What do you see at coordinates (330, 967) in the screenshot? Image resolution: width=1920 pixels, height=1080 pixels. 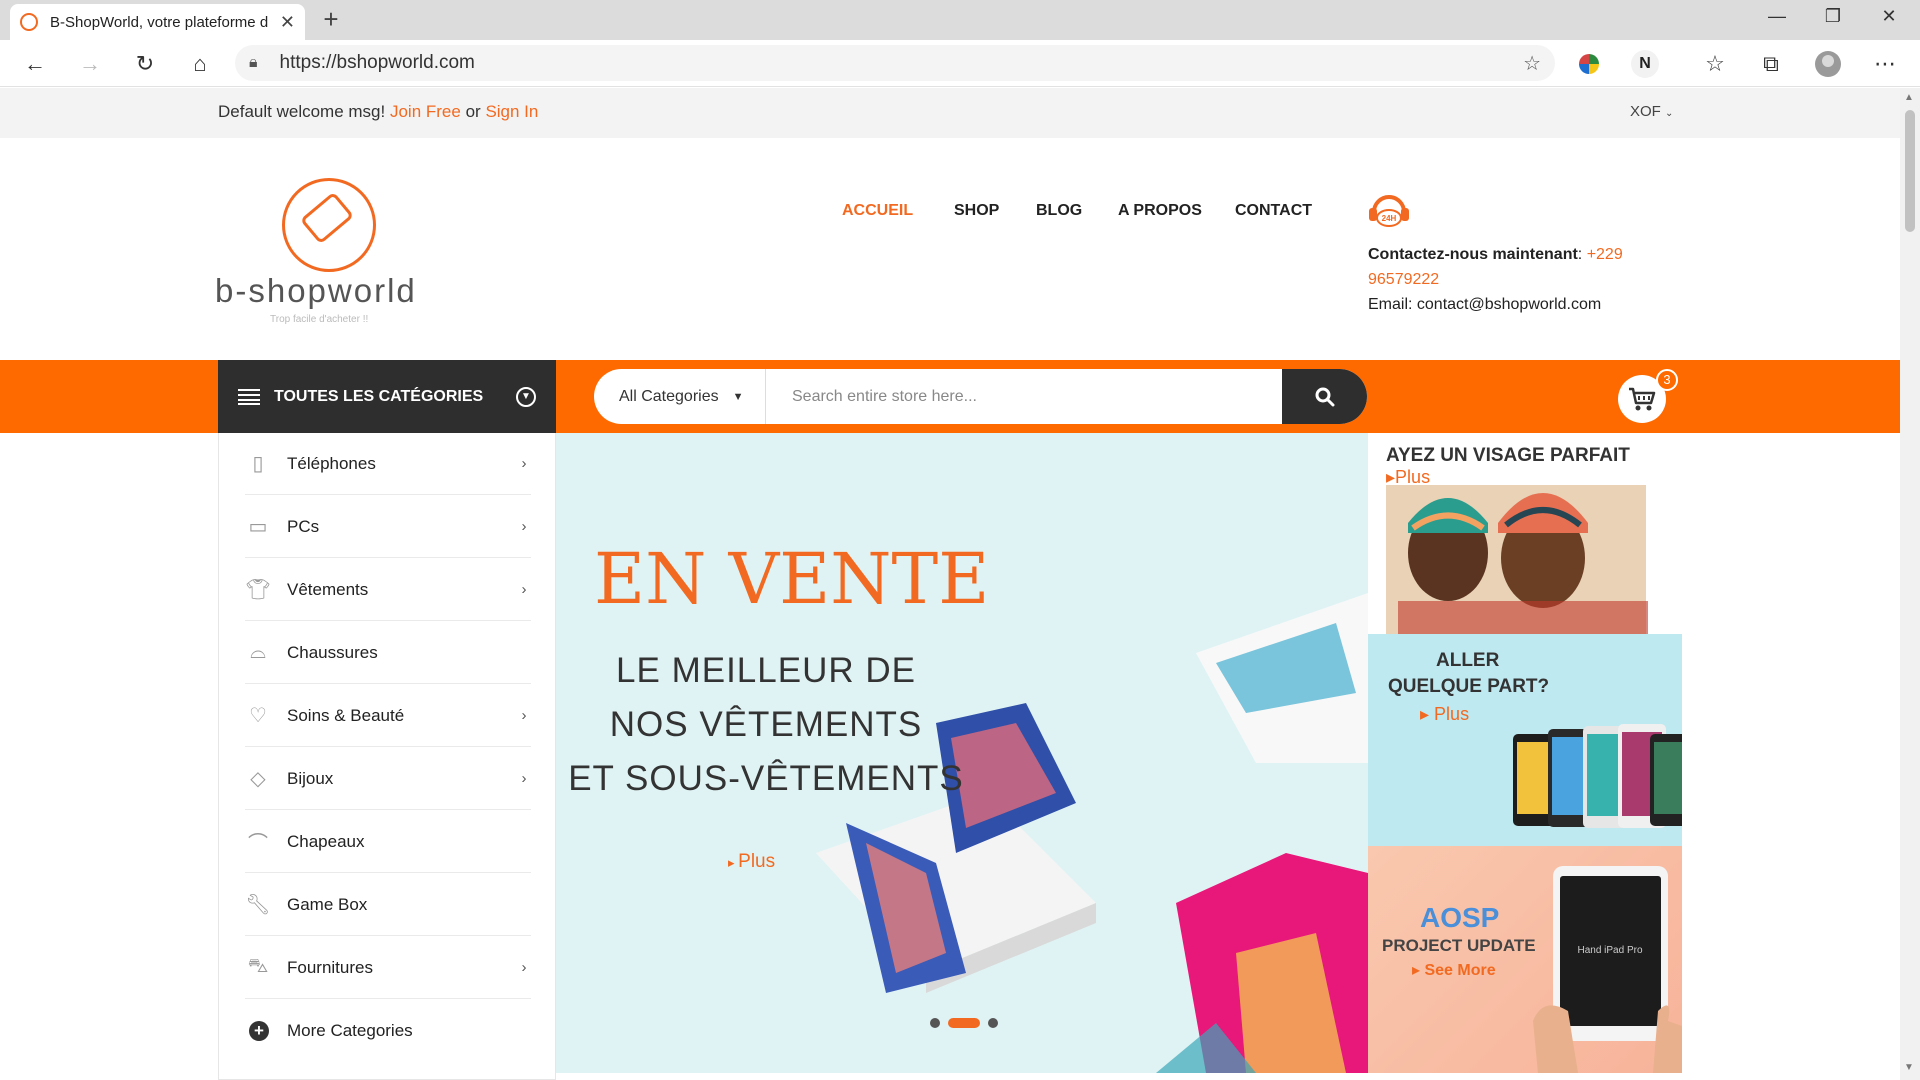 I see `category-label: Fournitures` at bounding box center [330, 967].